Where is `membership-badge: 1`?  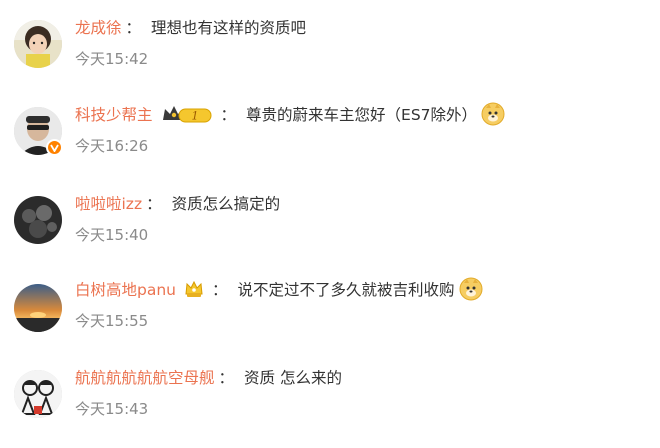 membership-badge: 1 is located at coordinates (187, 114).